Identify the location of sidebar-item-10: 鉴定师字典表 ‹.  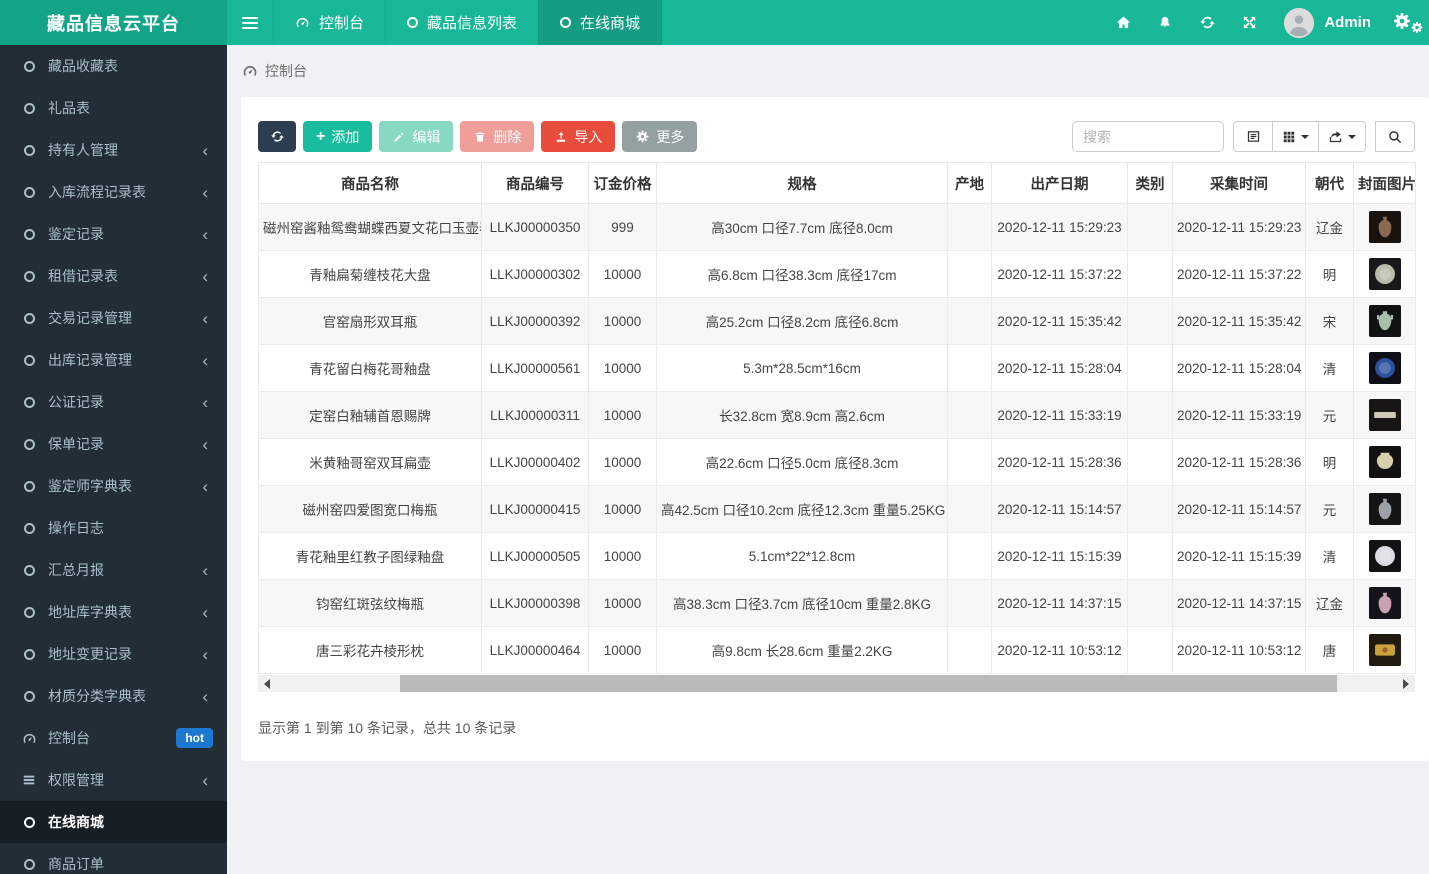
(113, 486).